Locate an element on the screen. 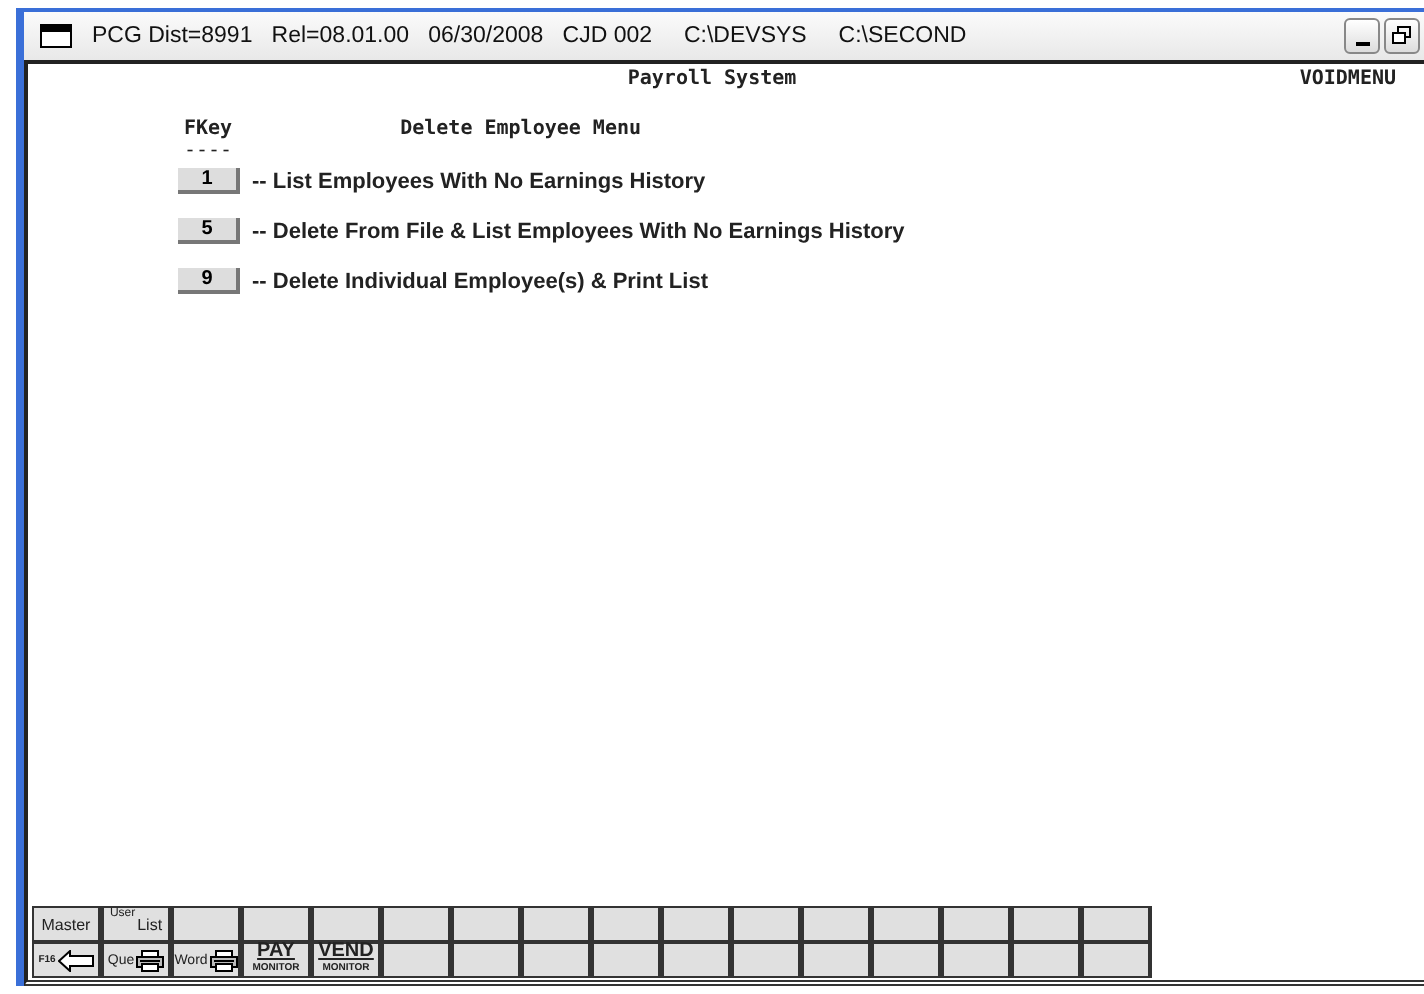 The height and width of the screenshot is (994, 1424). restore-icon is located at coordinates (1402, 36).